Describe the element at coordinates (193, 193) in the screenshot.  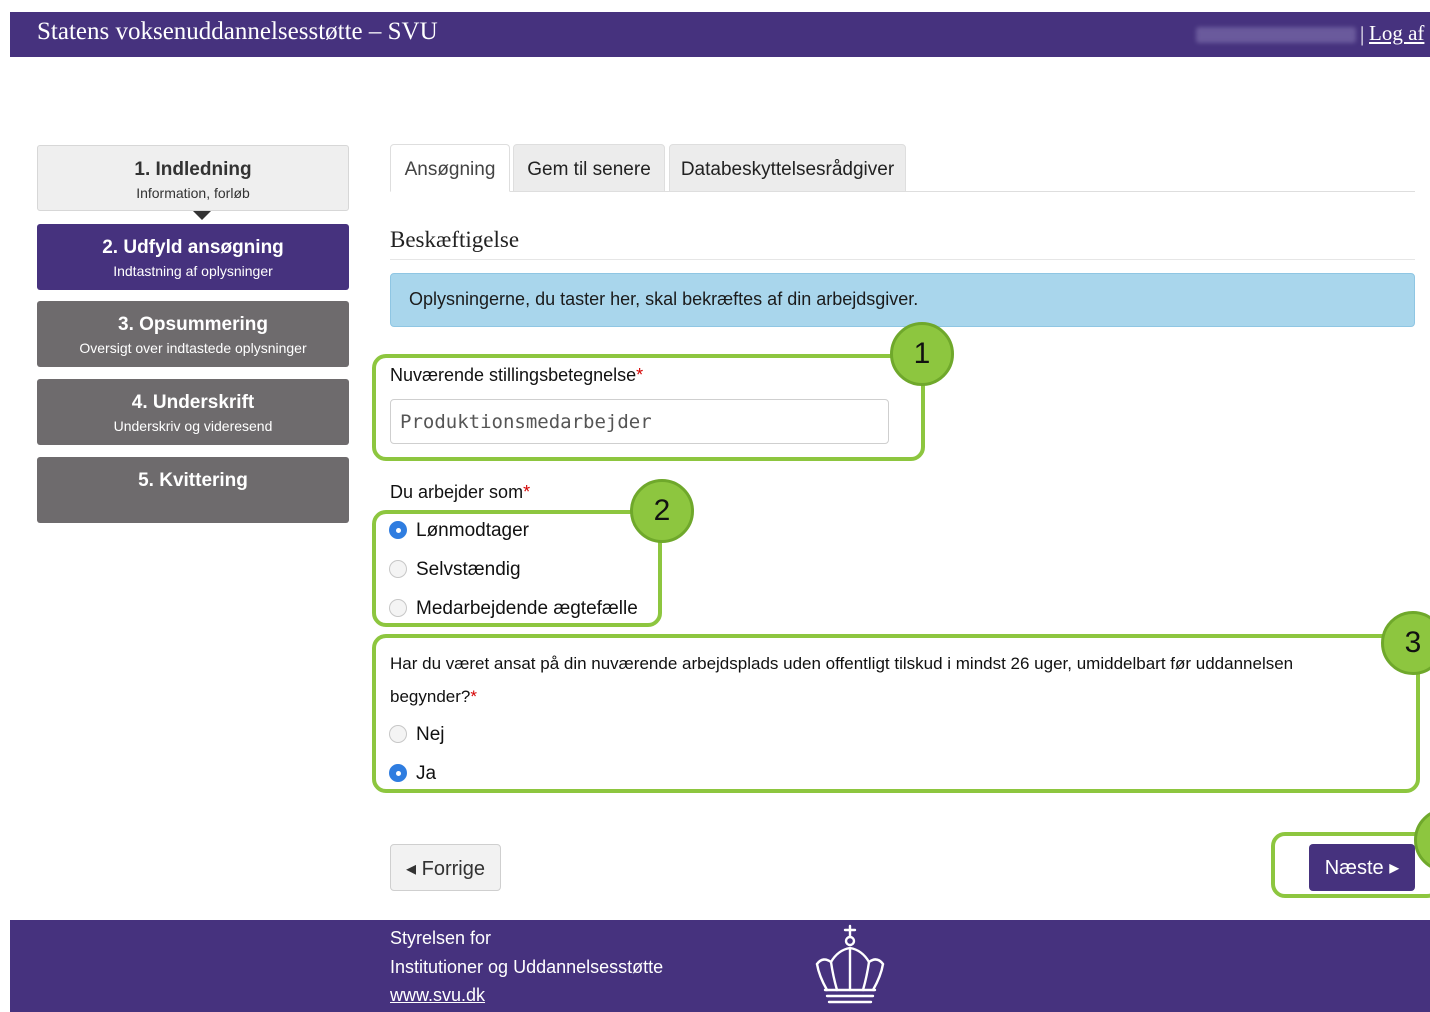
I see `step-subtitle: Information, forløb` at that location.